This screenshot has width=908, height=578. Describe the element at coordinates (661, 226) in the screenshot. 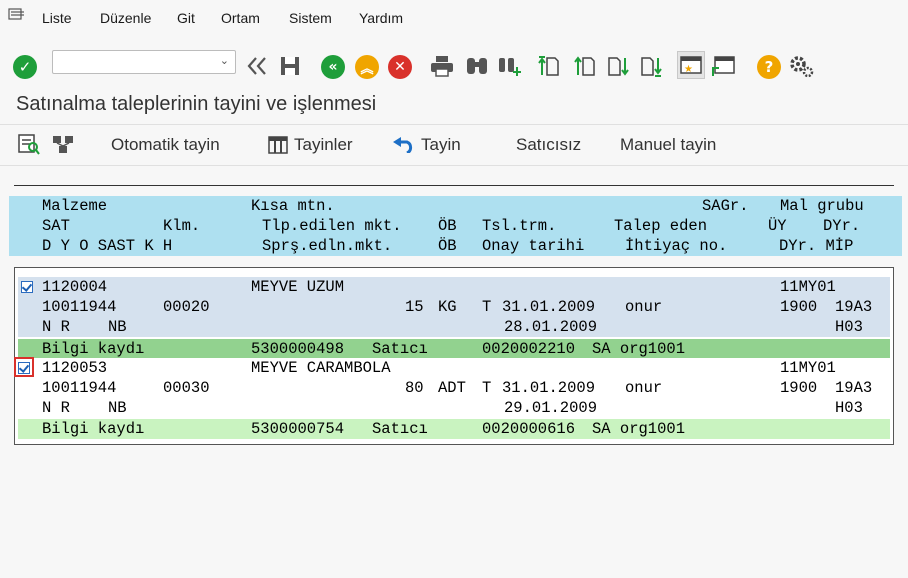

I see `col-talep-eden: Talep eden` at that location.